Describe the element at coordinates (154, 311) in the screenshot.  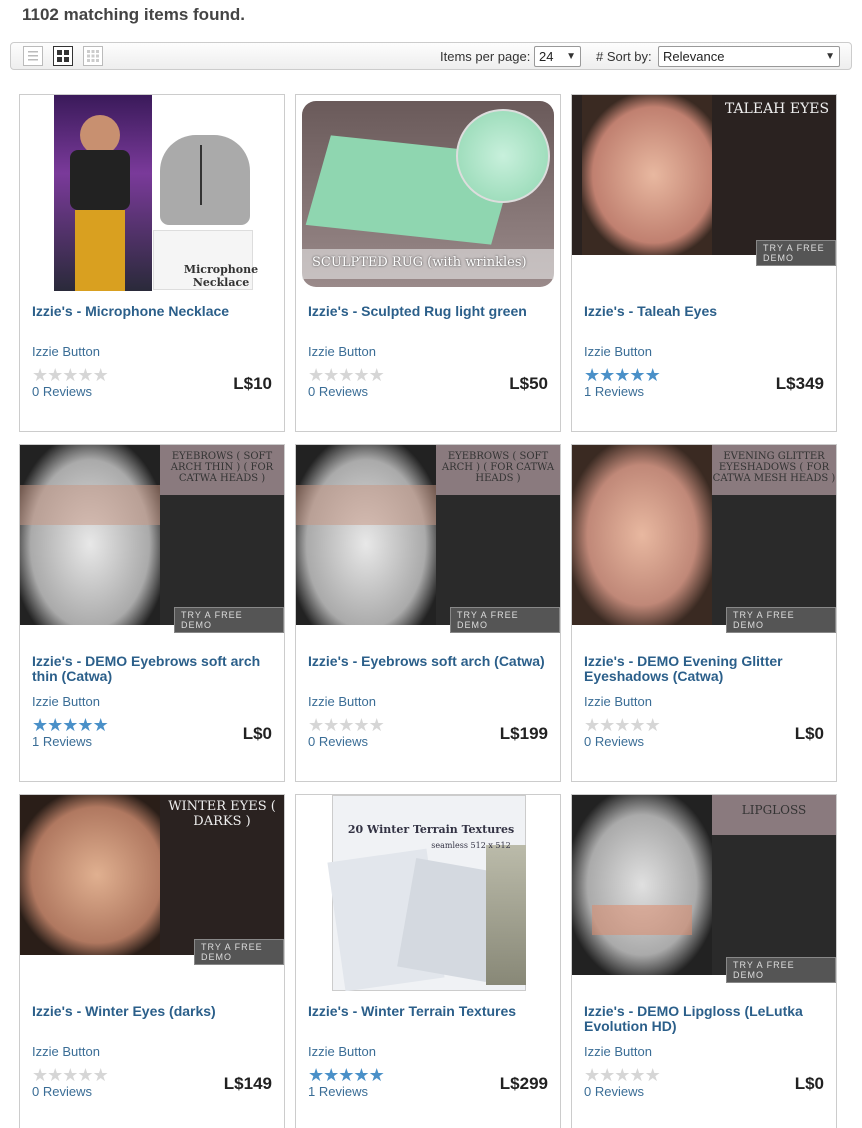
I see `product-title: Izzie's - Microphone Necklace` at that location.